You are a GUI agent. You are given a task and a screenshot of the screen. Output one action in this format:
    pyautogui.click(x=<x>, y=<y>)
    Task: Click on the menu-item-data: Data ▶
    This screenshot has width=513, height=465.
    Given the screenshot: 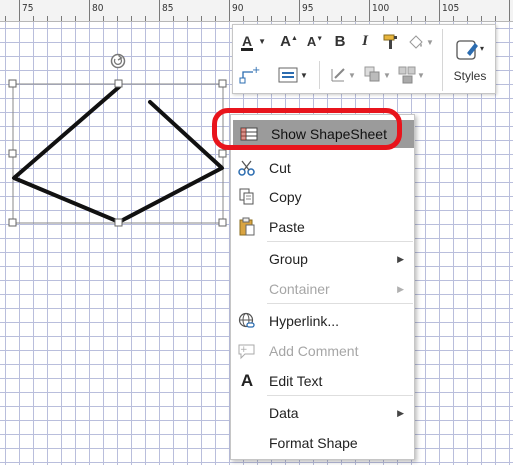 What is the action you would take?
    pyautogui.click(x=322, y=413)
    